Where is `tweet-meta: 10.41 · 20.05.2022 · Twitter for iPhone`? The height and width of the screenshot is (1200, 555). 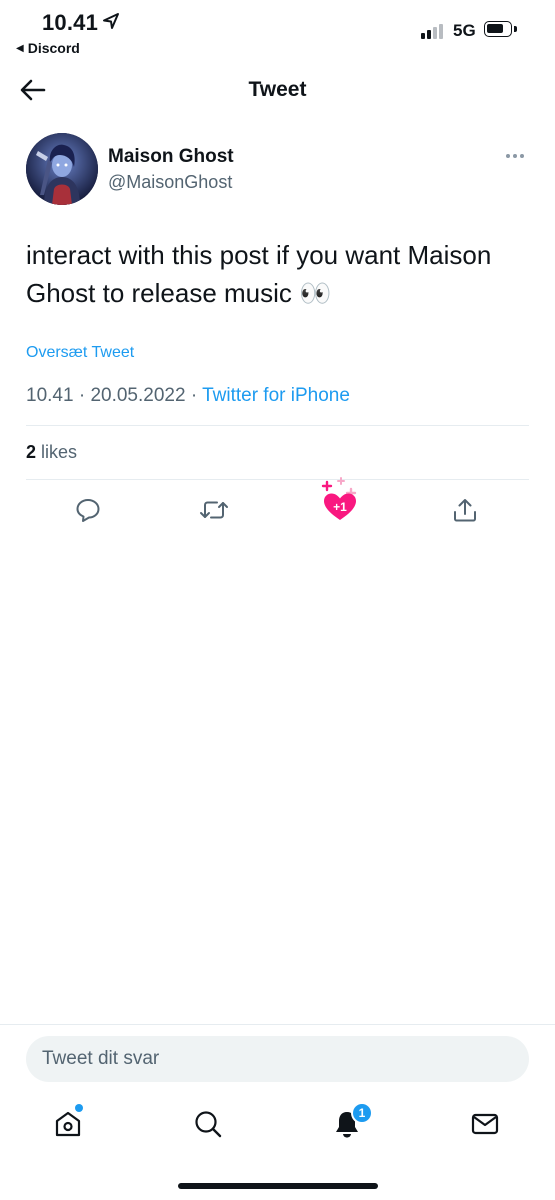 tweet-meta: 10.41 · 20.05.2022 · Twitter for iPhone is located at coordinates (188, 396).